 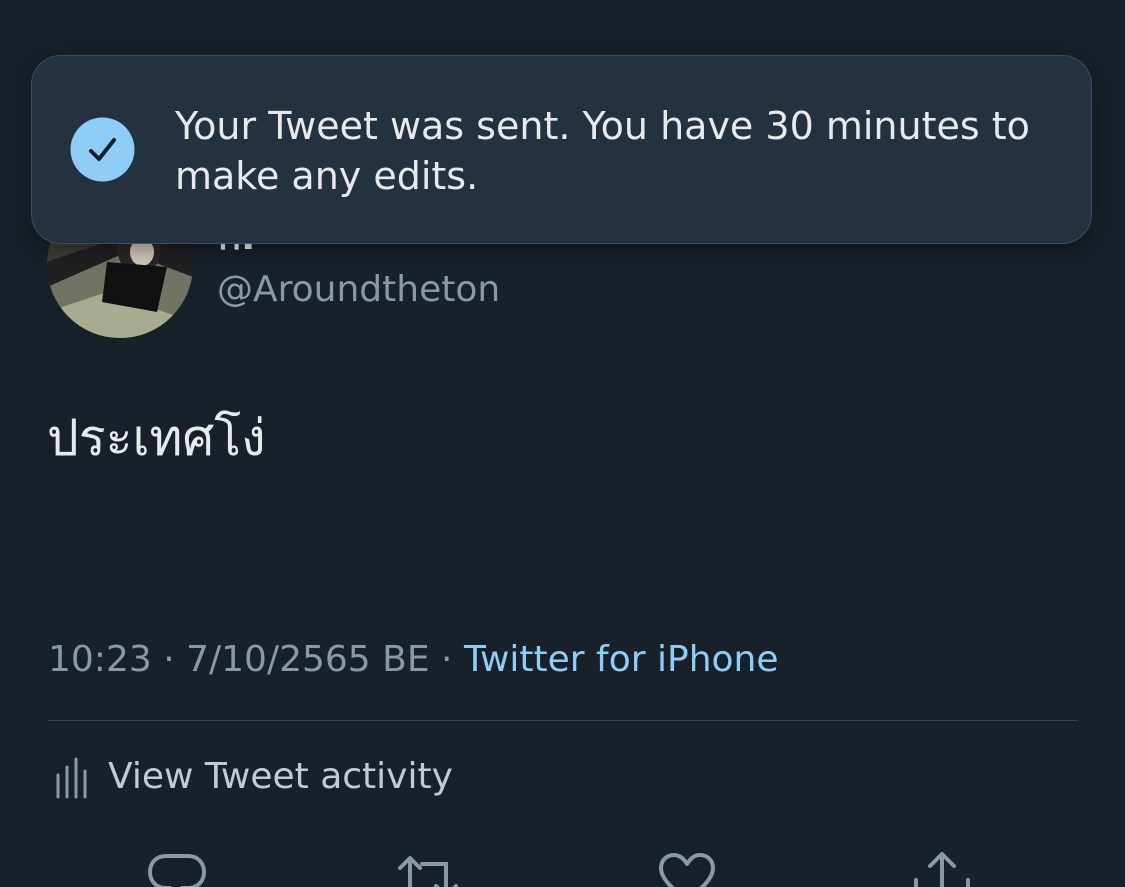 I want to click on tweet-time: 10:23, so click(x=100, y=659).